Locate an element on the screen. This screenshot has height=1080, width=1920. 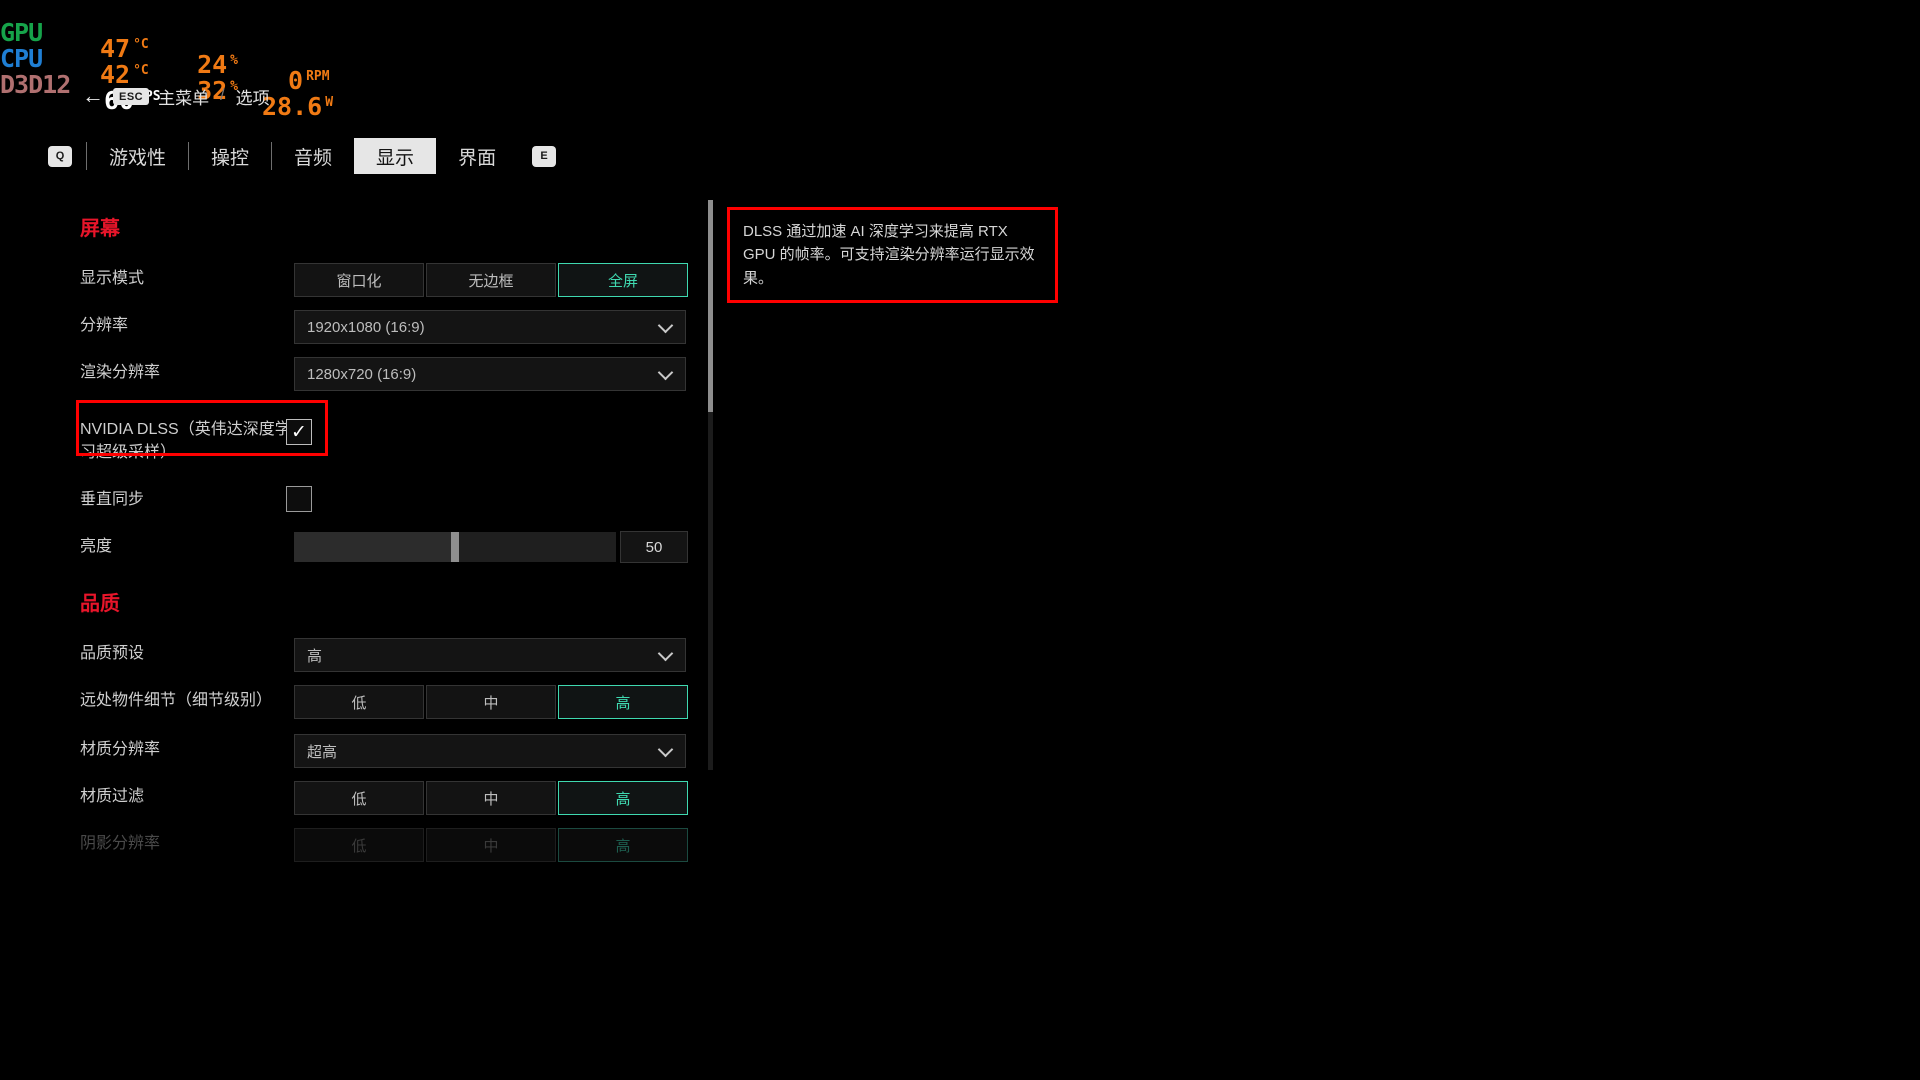
setting-row-shadow-resolution: 阴影分辨率 低 中 高 is located at coordinates (398, 845).